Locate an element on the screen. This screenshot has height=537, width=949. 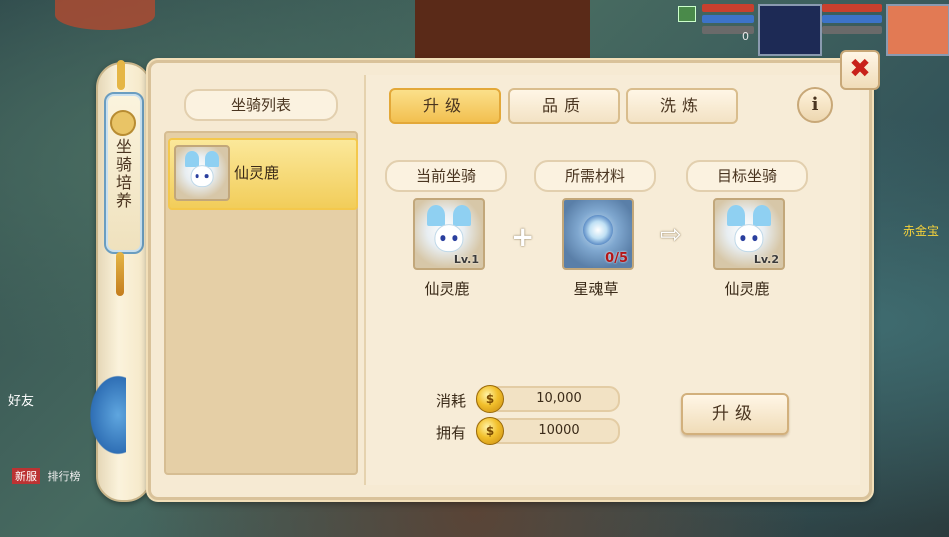
mount-list-header: 坐骑列表 is located at coordinates (261, 105).